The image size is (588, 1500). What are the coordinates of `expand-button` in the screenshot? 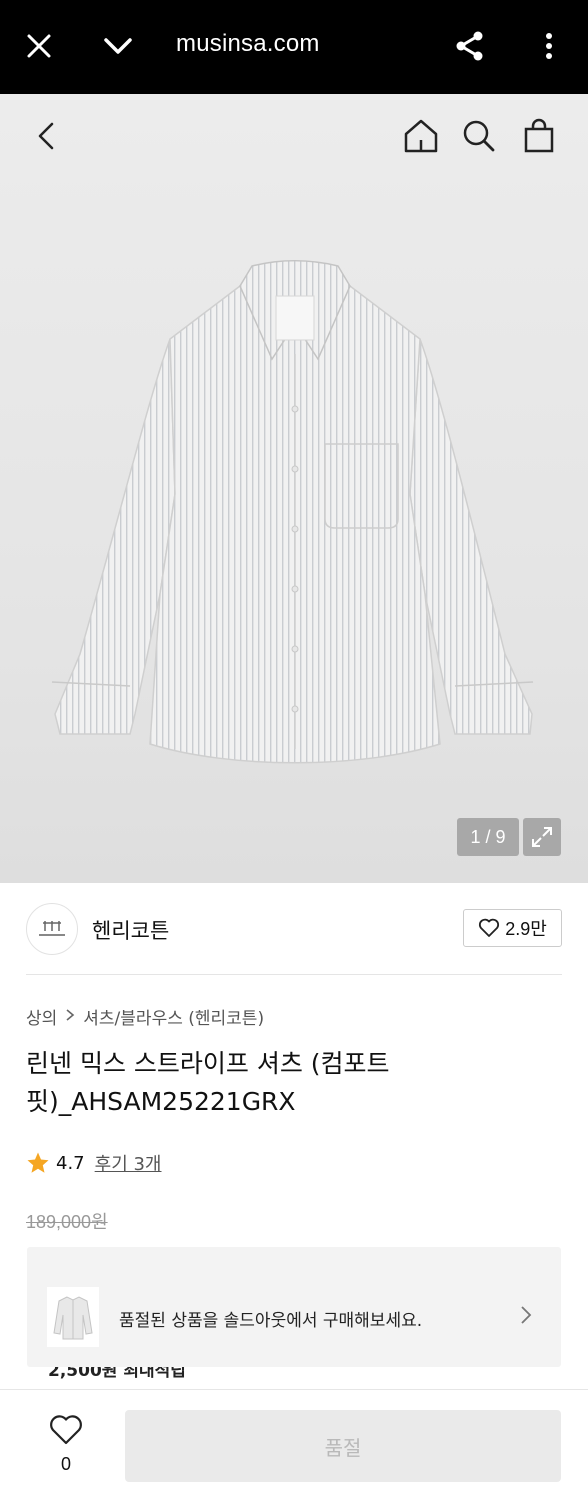 It's located at (542, 837).